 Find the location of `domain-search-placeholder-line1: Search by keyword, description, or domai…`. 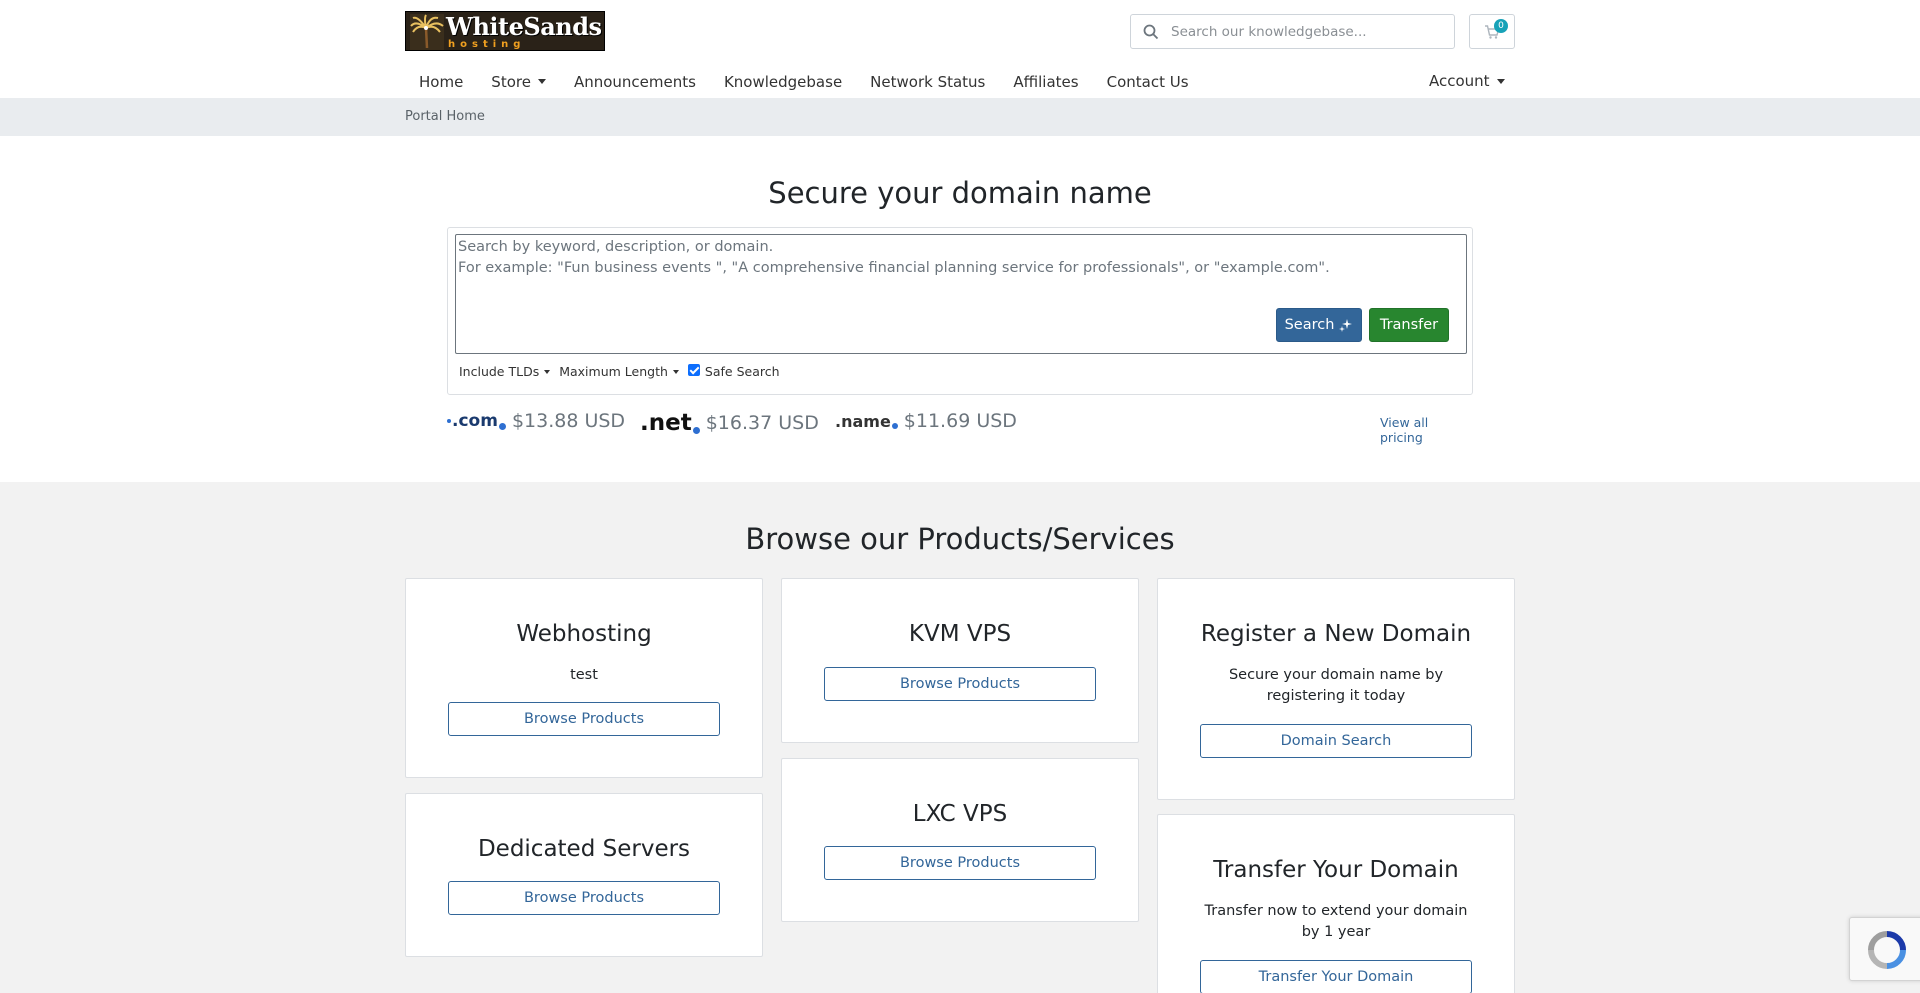

domain-search-placeholder-line1: Search by keyword, description, or domai… is located at coordinates (616, 247).